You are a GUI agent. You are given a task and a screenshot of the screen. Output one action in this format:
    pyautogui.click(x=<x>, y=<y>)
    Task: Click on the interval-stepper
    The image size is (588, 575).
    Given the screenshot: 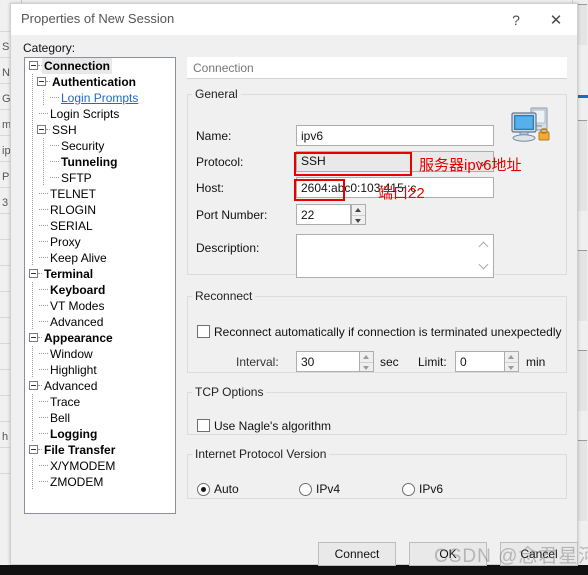 What is the action you would take?
    pyautogui.click(x=366, y=361)
    